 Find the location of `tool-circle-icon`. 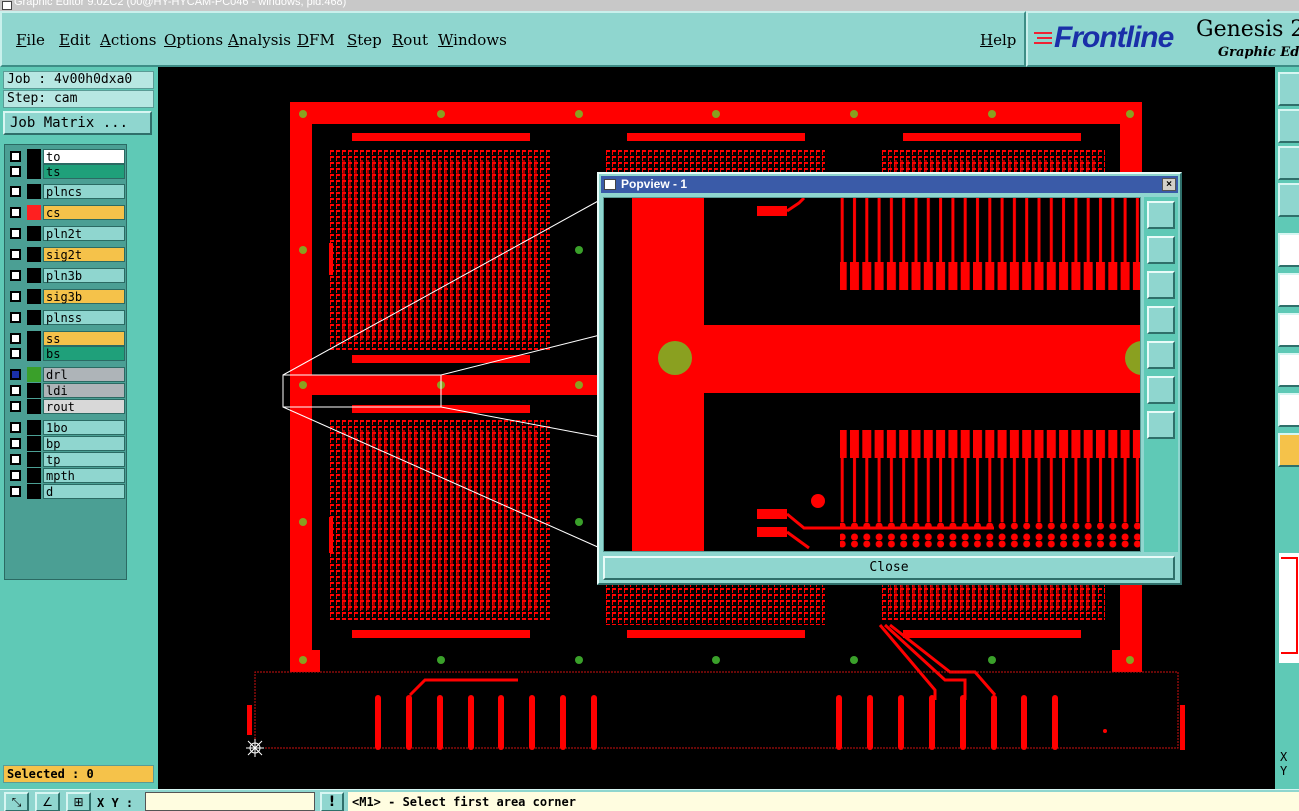

tool-circle-icon is located at coordinates (1288, 250).